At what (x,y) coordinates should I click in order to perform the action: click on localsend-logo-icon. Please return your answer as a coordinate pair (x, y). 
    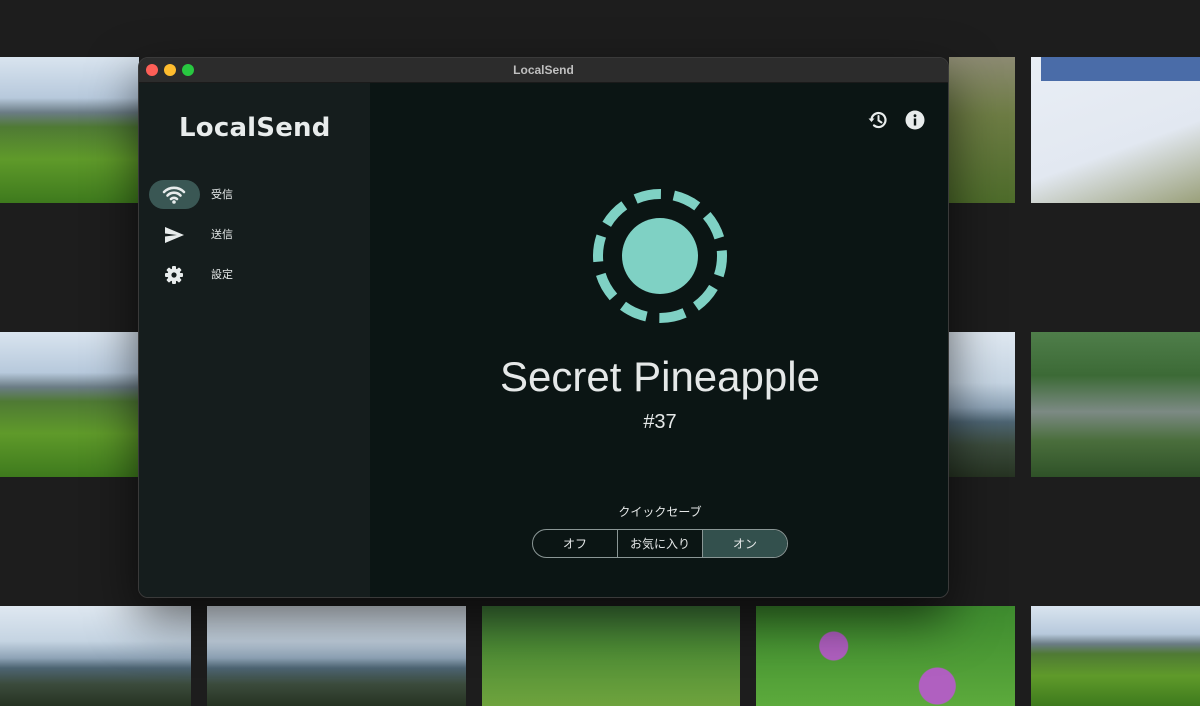
    Looking at the image, I should click on (660, 256).